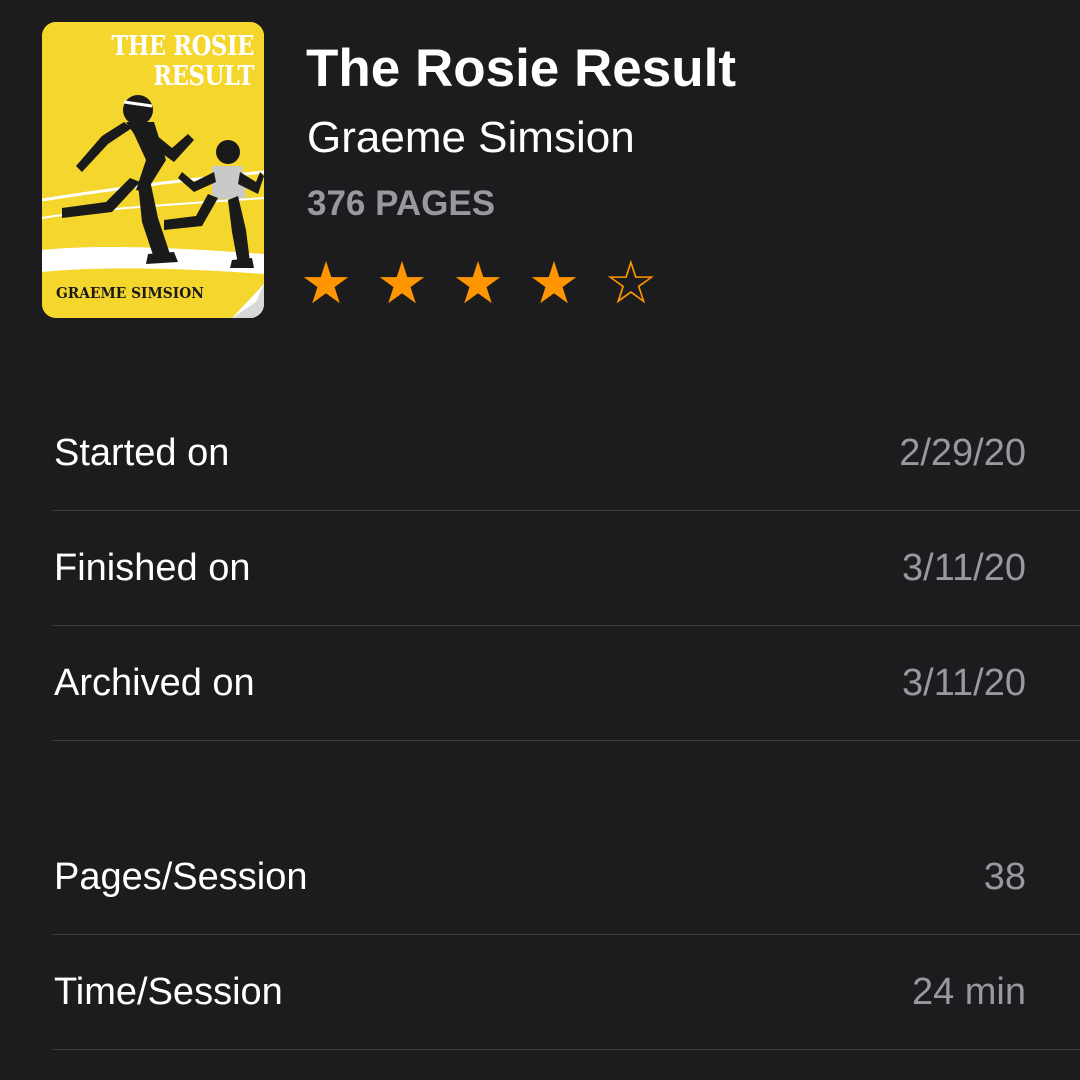  I want to click on row-label: Archived on, so click(154, 683).